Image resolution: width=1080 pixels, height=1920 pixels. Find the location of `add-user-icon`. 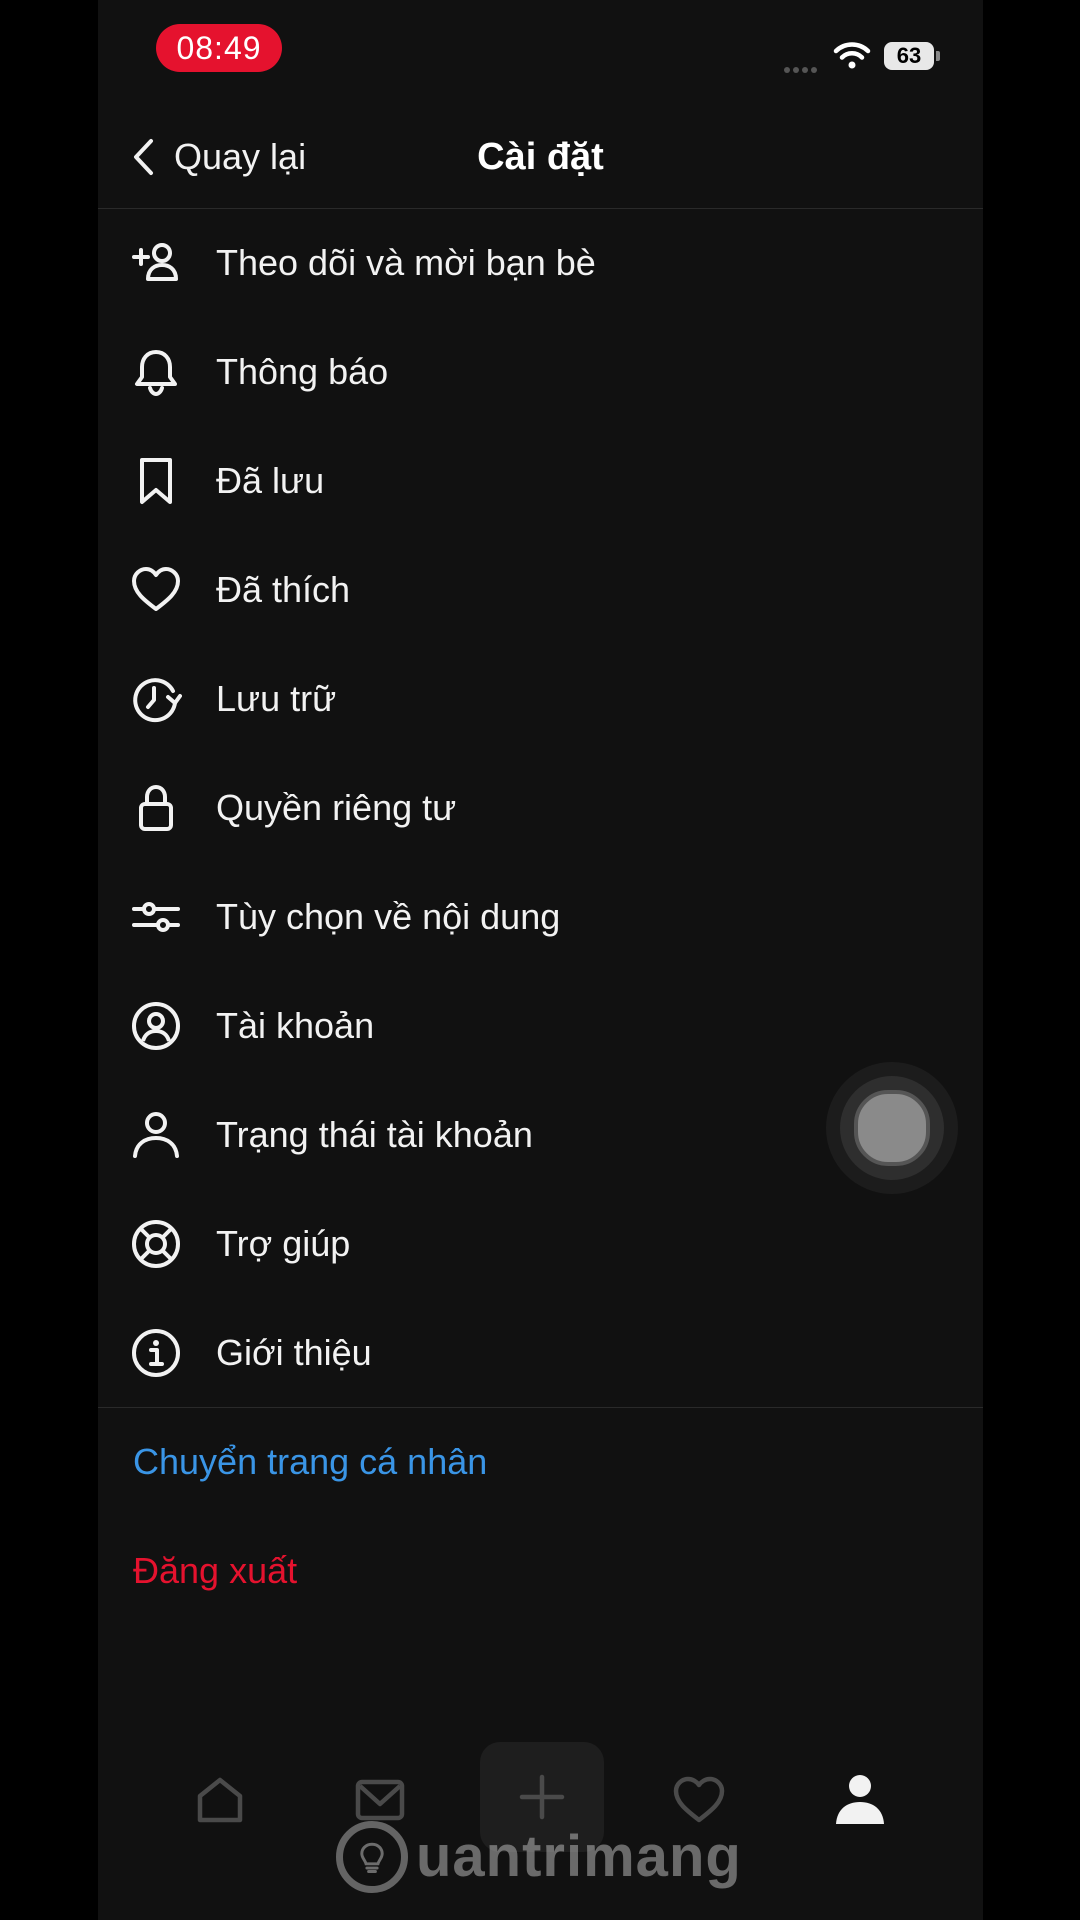

add-user-icon is located at coordinates (156, 263).